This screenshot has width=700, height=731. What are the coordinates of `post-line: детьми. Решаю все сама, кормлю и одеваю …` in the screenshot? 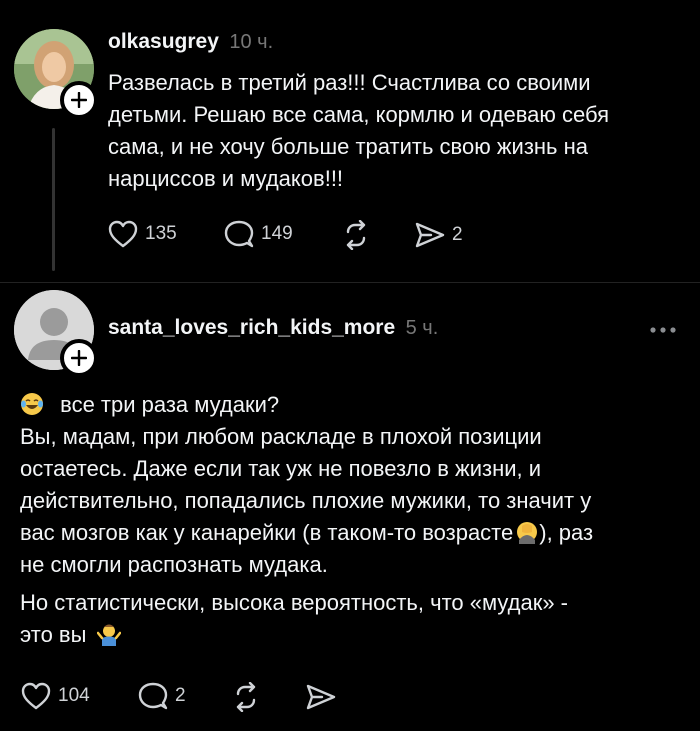 It's located at (359, 114).